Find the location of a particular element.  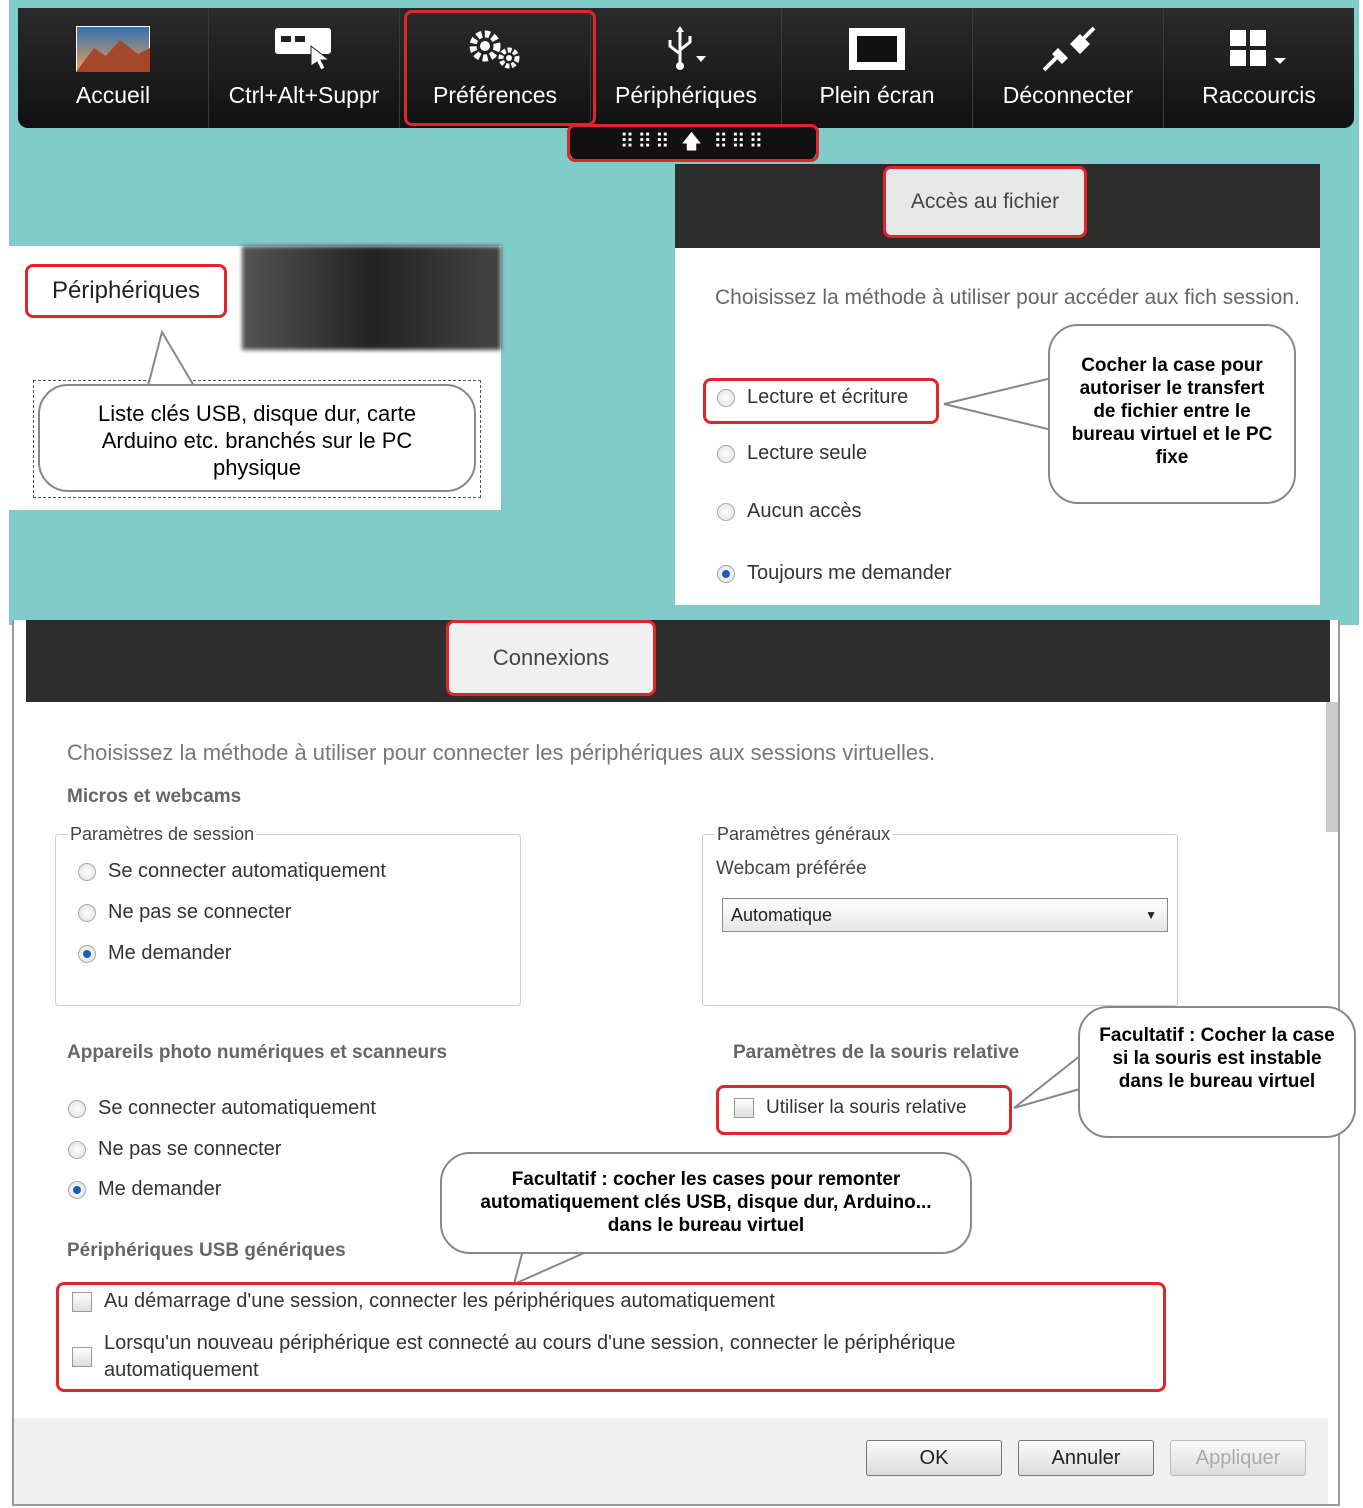

toolbar-deconnecter: Déconnecter is located at coordinates (1068, 68).